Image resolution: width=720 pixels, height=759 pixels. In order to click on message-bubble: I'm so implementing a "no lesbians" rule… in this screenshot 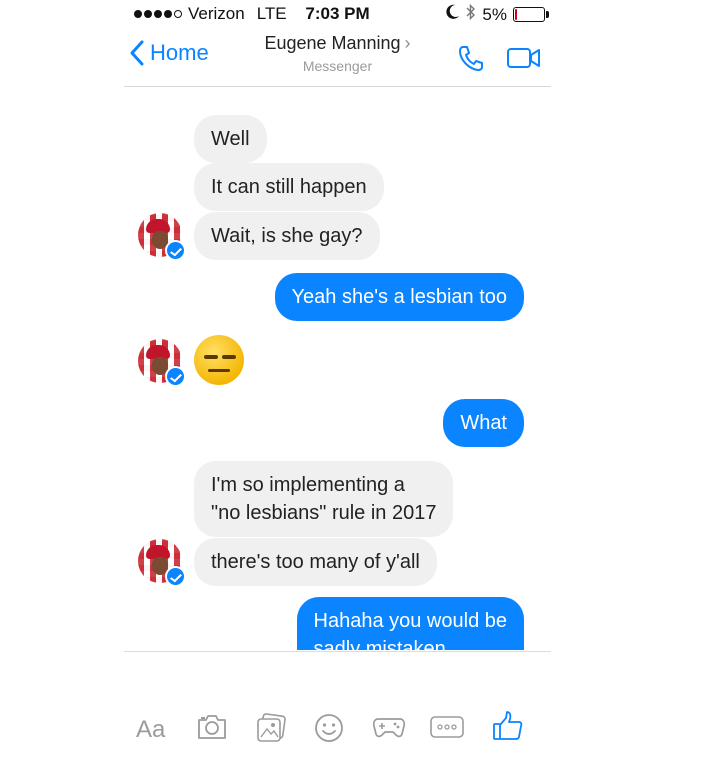, I will do `click(324, 499)`.